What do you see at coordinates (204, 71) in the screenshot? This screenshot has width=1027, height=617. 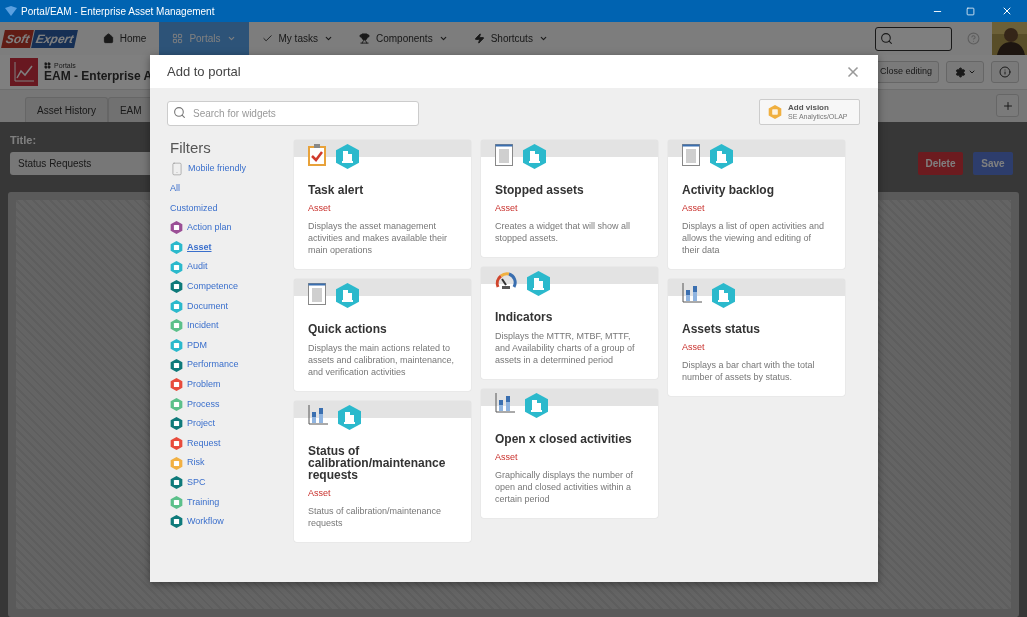 I see `dialog-title: Add to portal` at bounding box center [204, 71].